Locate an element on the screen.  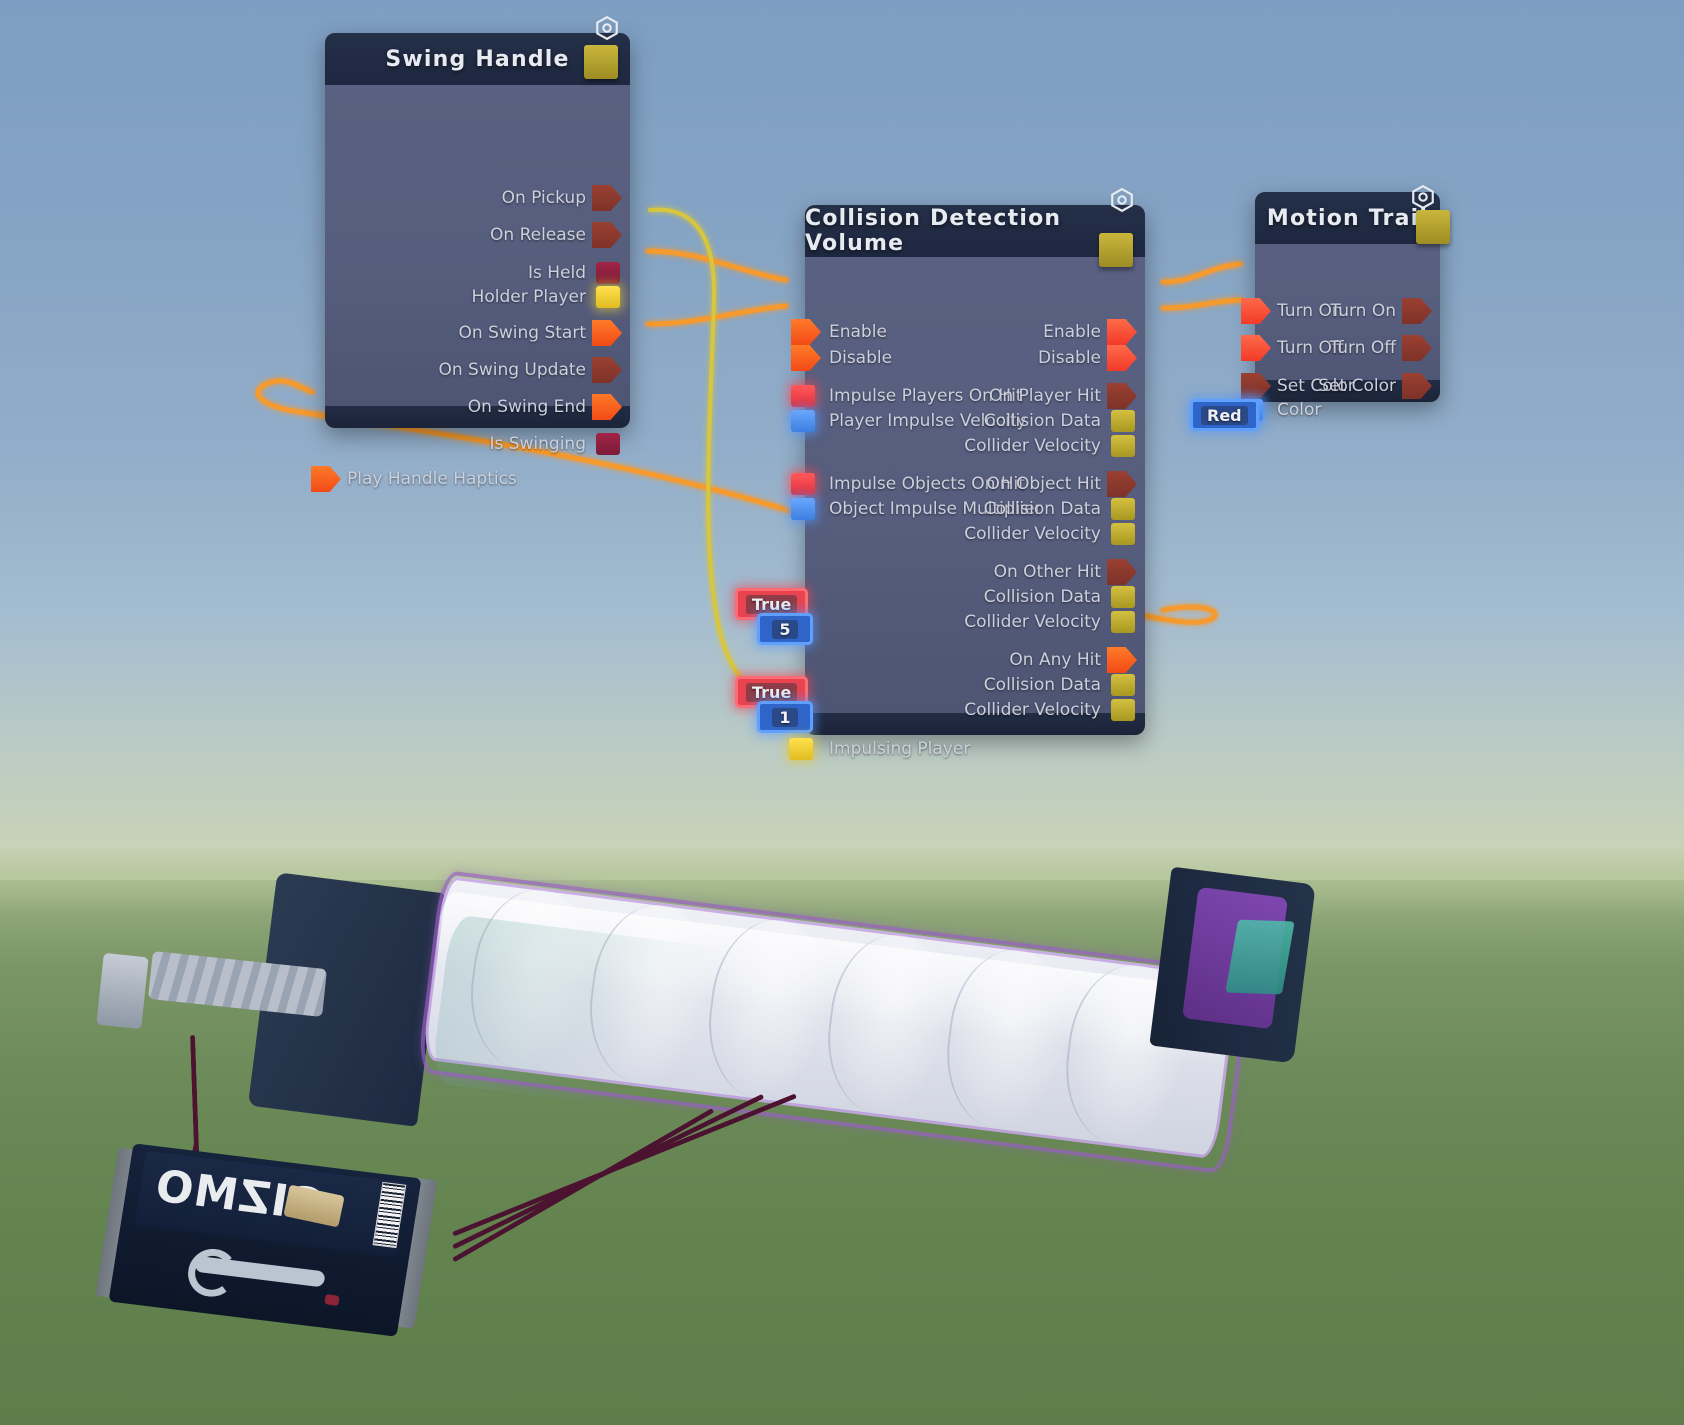
node-header-motion-trail: Motion Trail is located at coordinates (1352, 214).